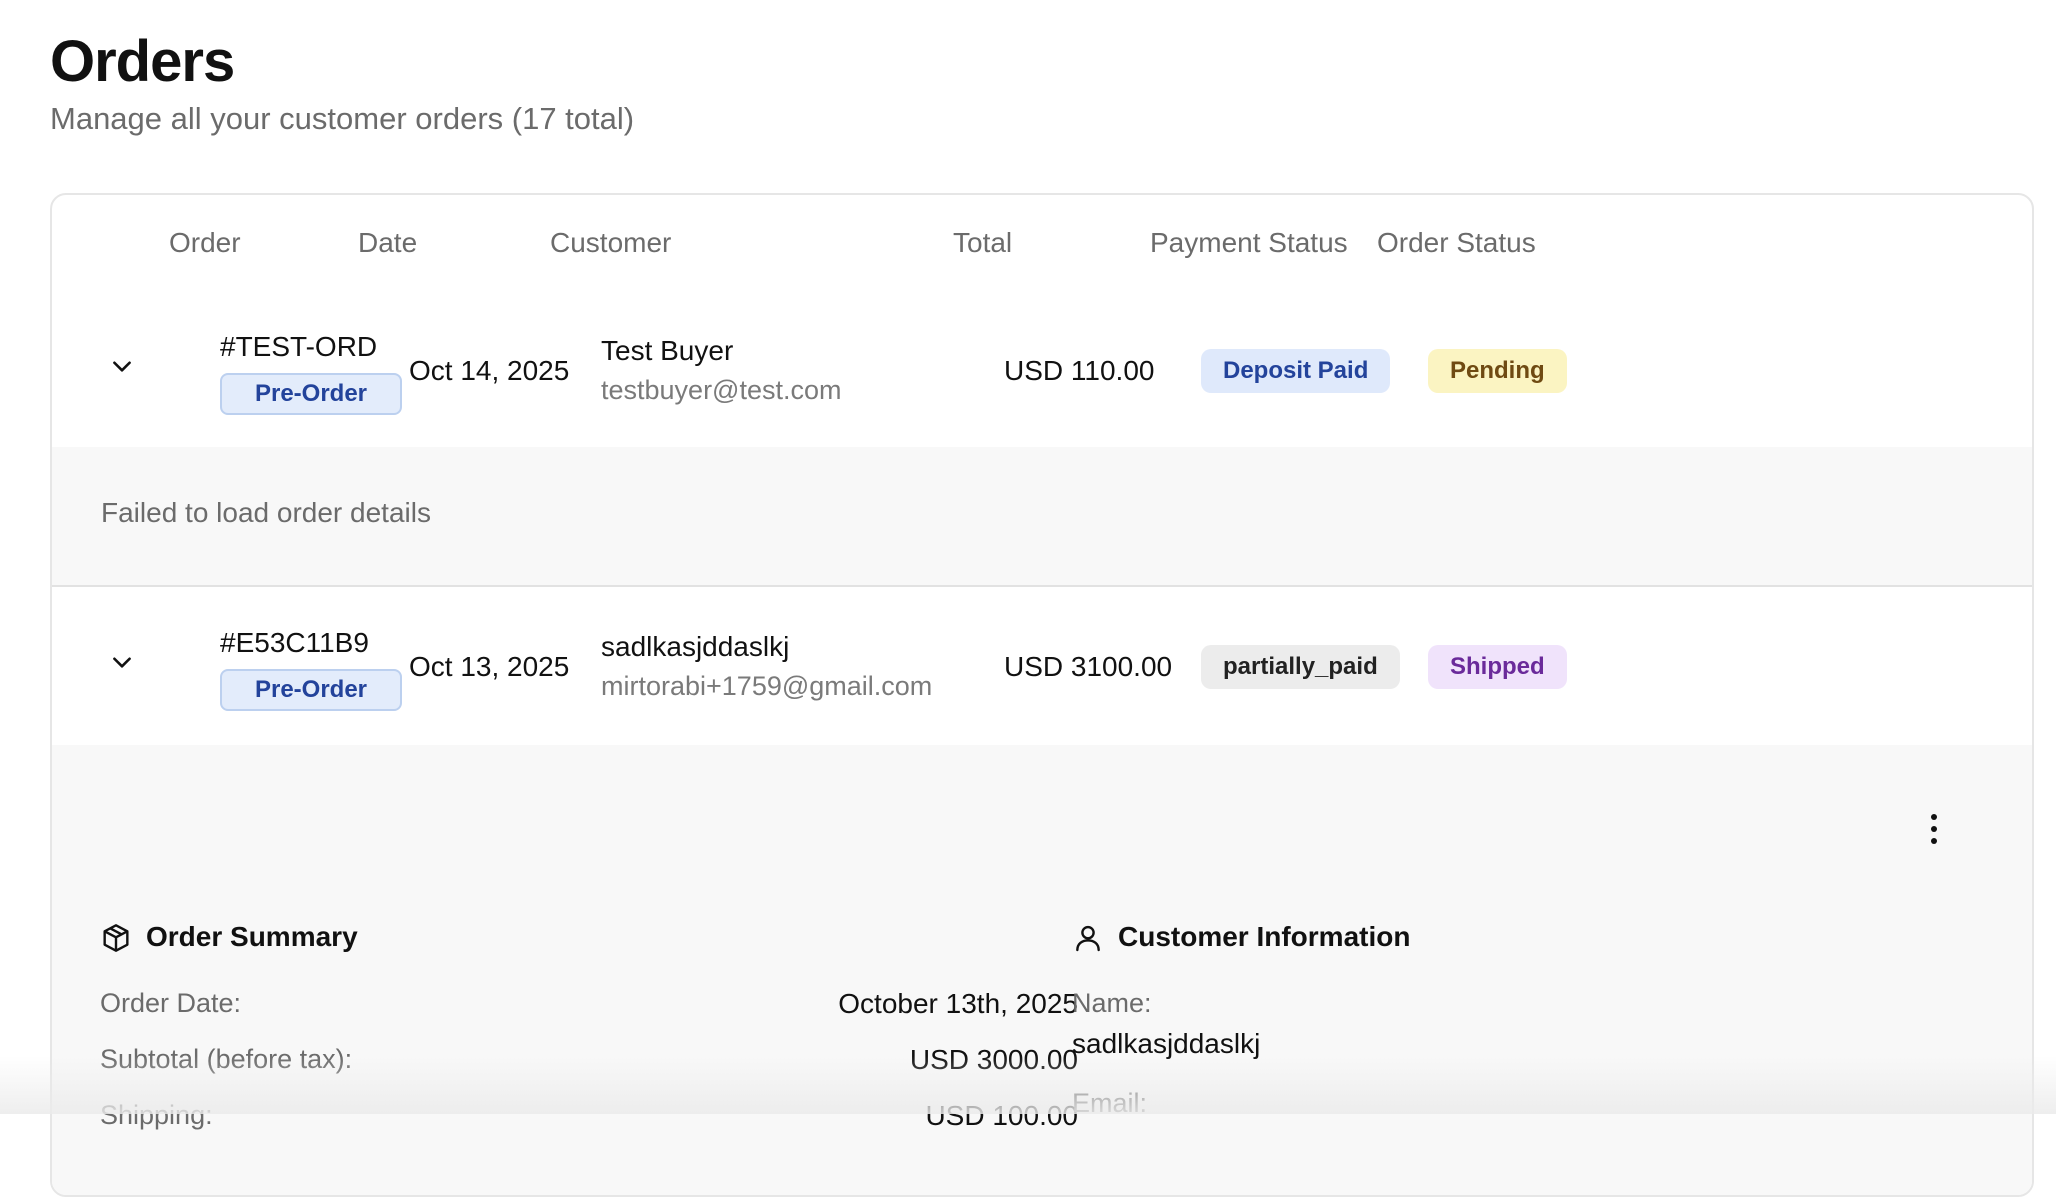 The image size is (2056, 1197). Describe the element at coordinates (1296, 371) in the screenshot. I see `payment-status-badge: Deposit Paid` at that location.